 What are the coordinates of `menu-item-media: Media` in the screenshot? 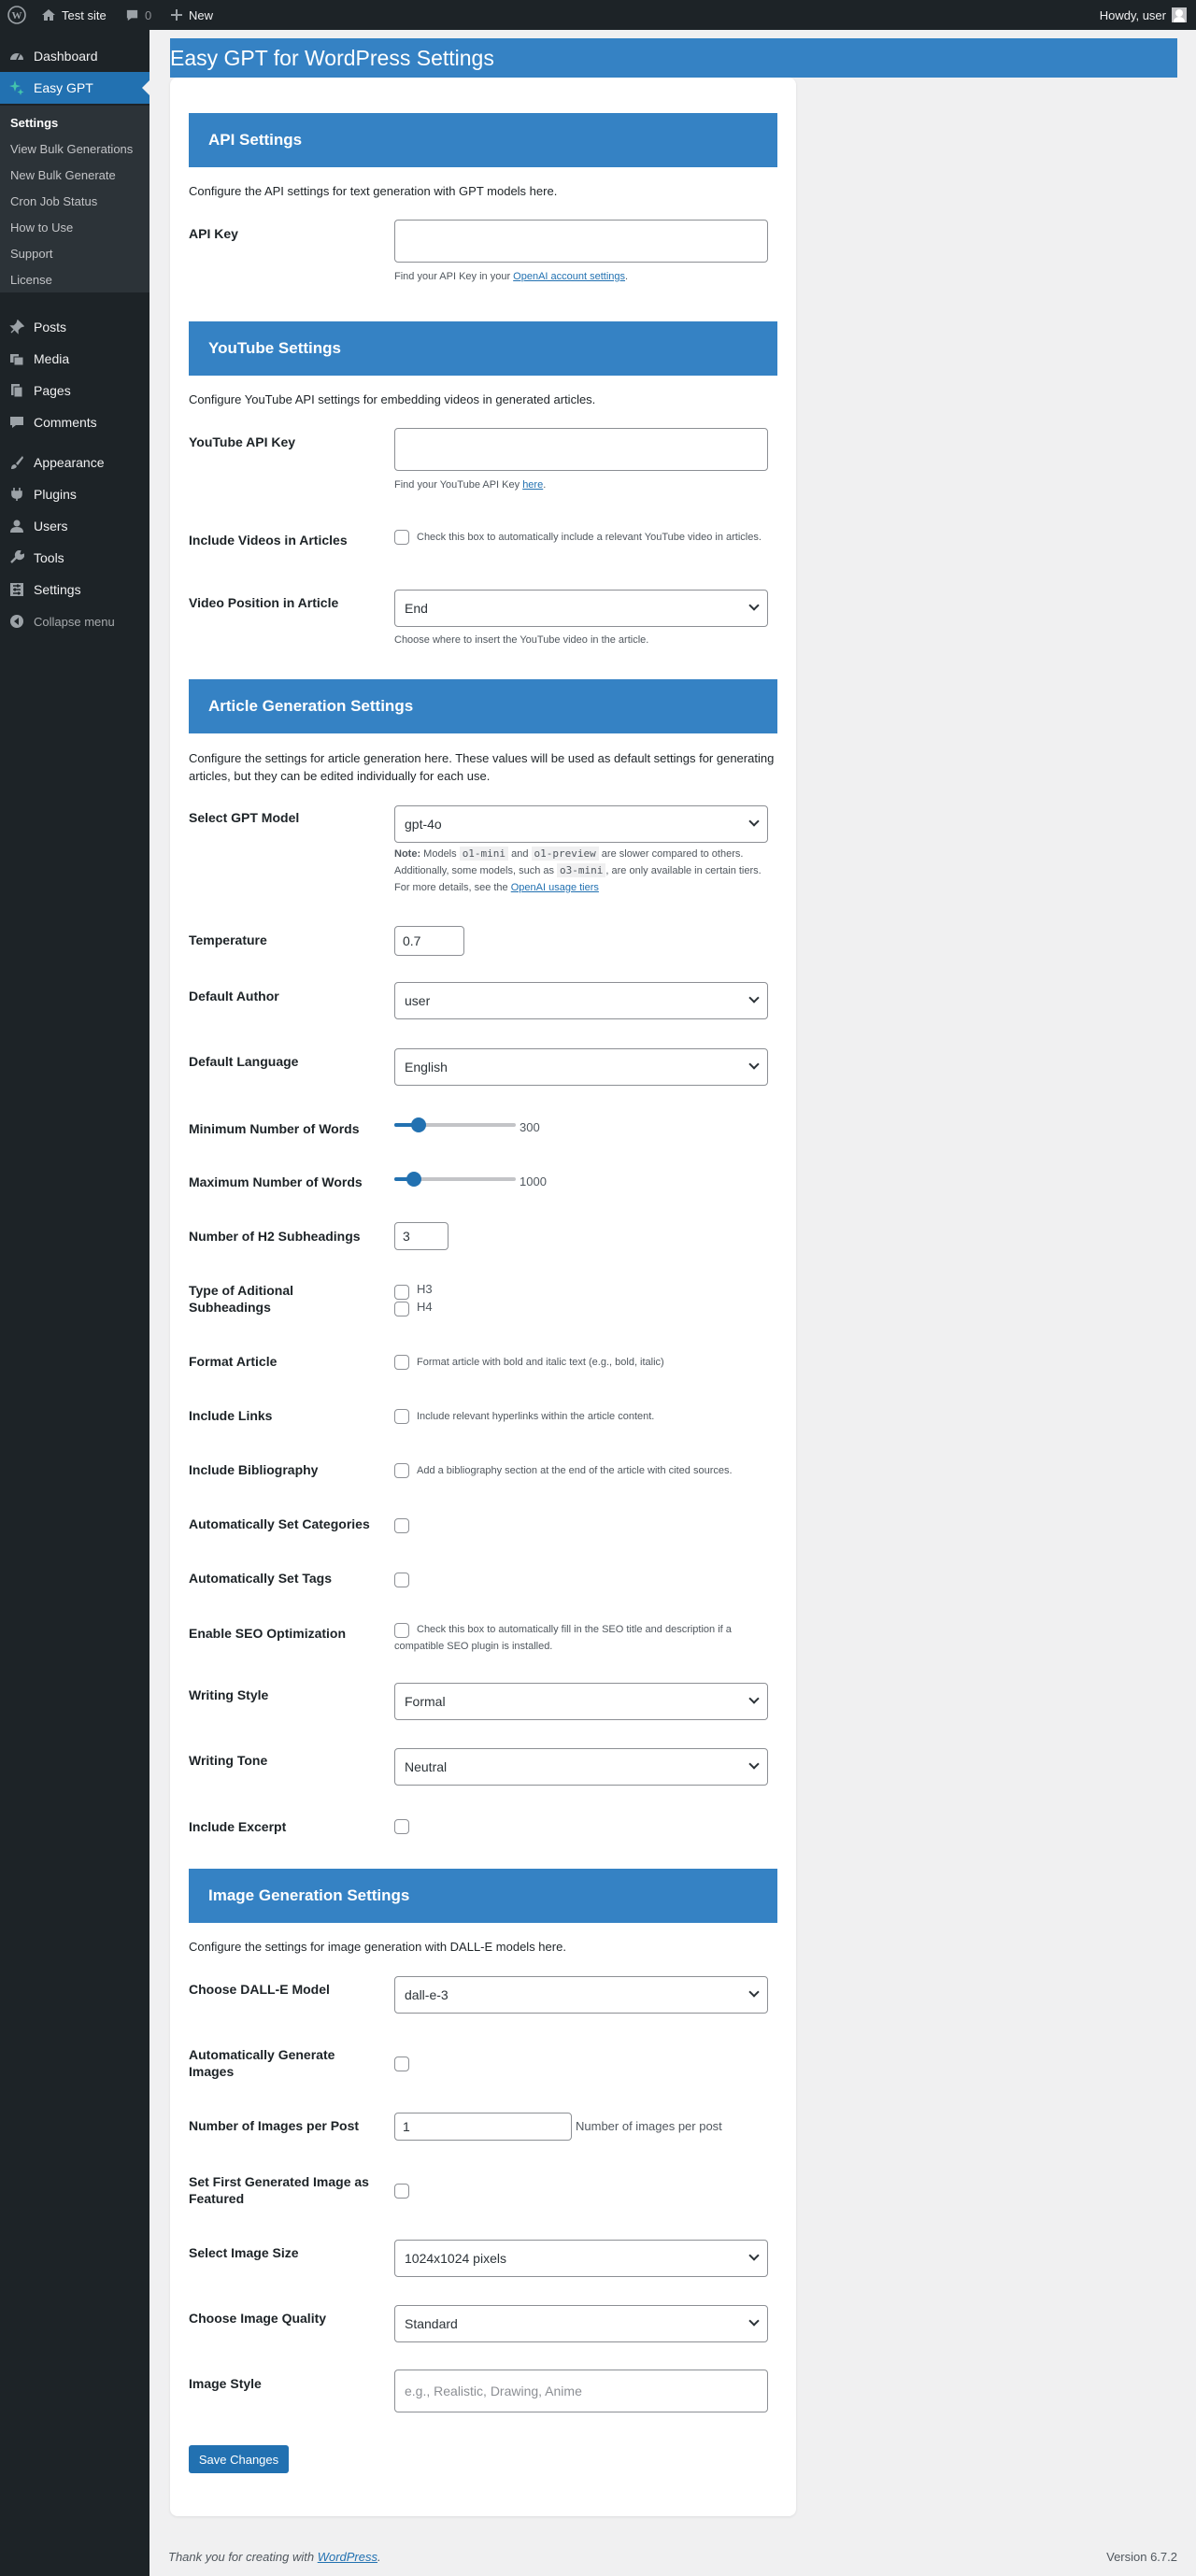 It's located at (75, 359).